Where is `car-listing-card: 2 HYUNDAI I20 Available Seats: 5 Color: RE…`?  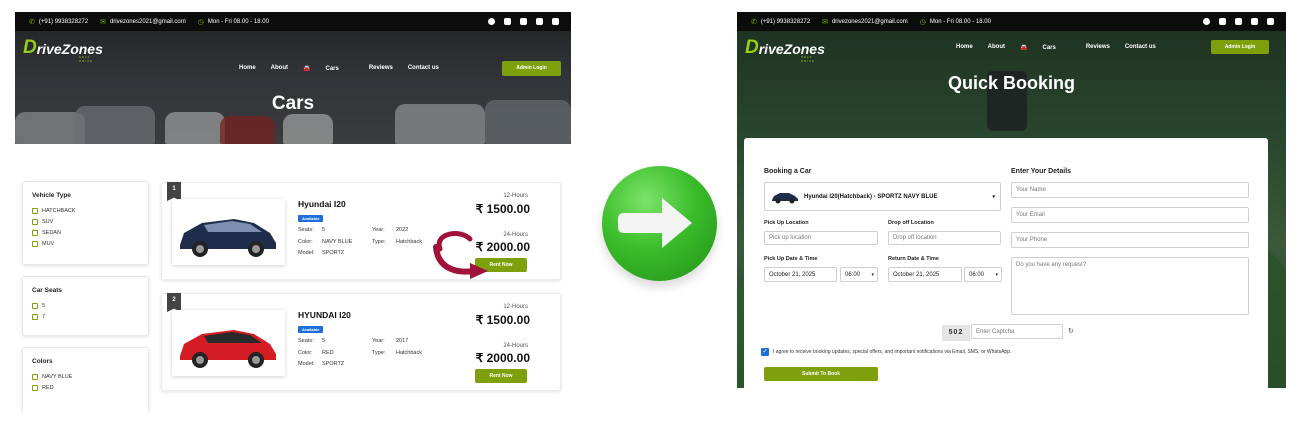
car-listing-card: 2 HYUNDAI I20 Available Seats: 5 Color: RE… is located at coordinates (361, 342).